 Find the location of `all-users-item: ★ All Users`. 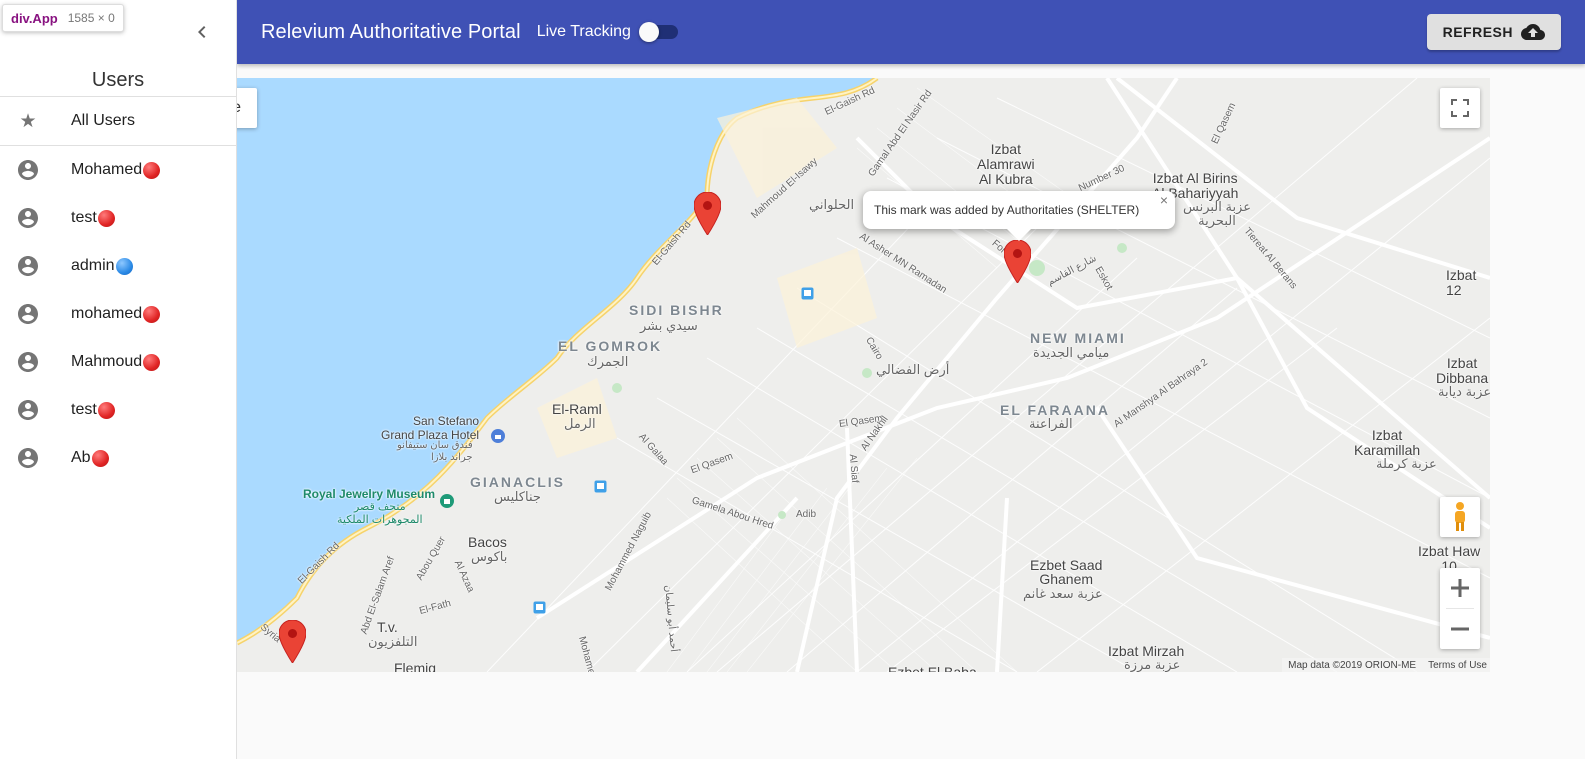

all-users-item: ★ All Users is located at coordinates (118, 121).